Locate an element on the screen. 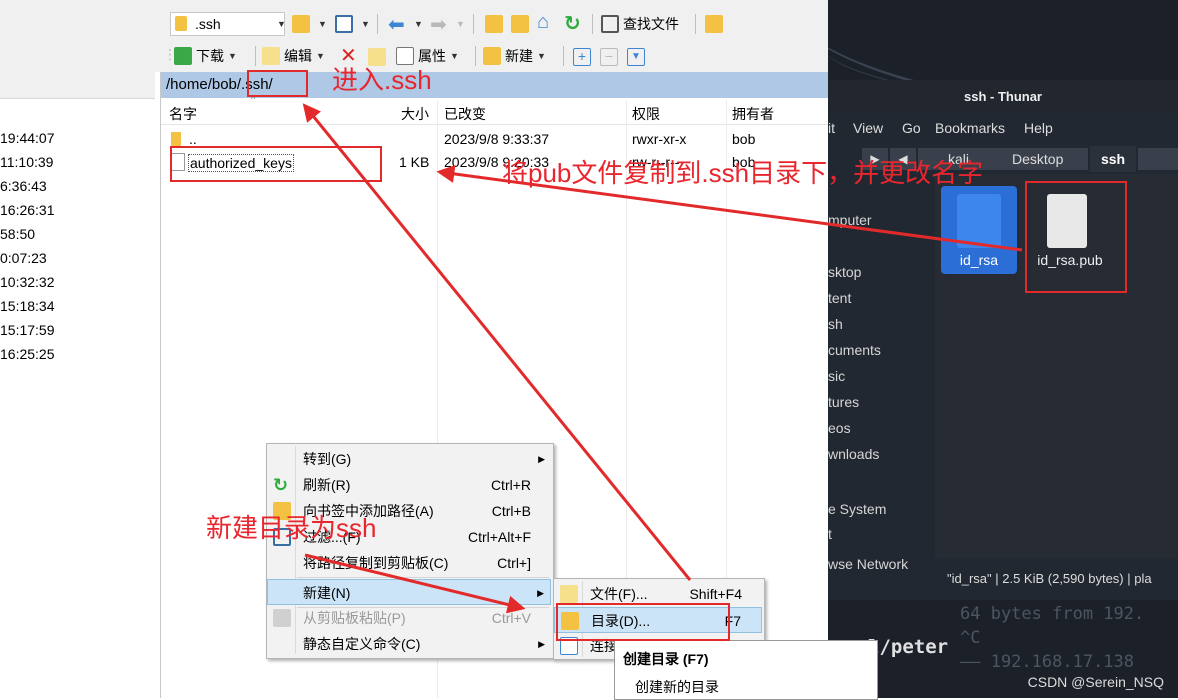 The image size is (1178, 700). annotation-copy-pub: 将pub文件复制到.ssh目录下，并更改名字 is located at coordinates (743, 173).